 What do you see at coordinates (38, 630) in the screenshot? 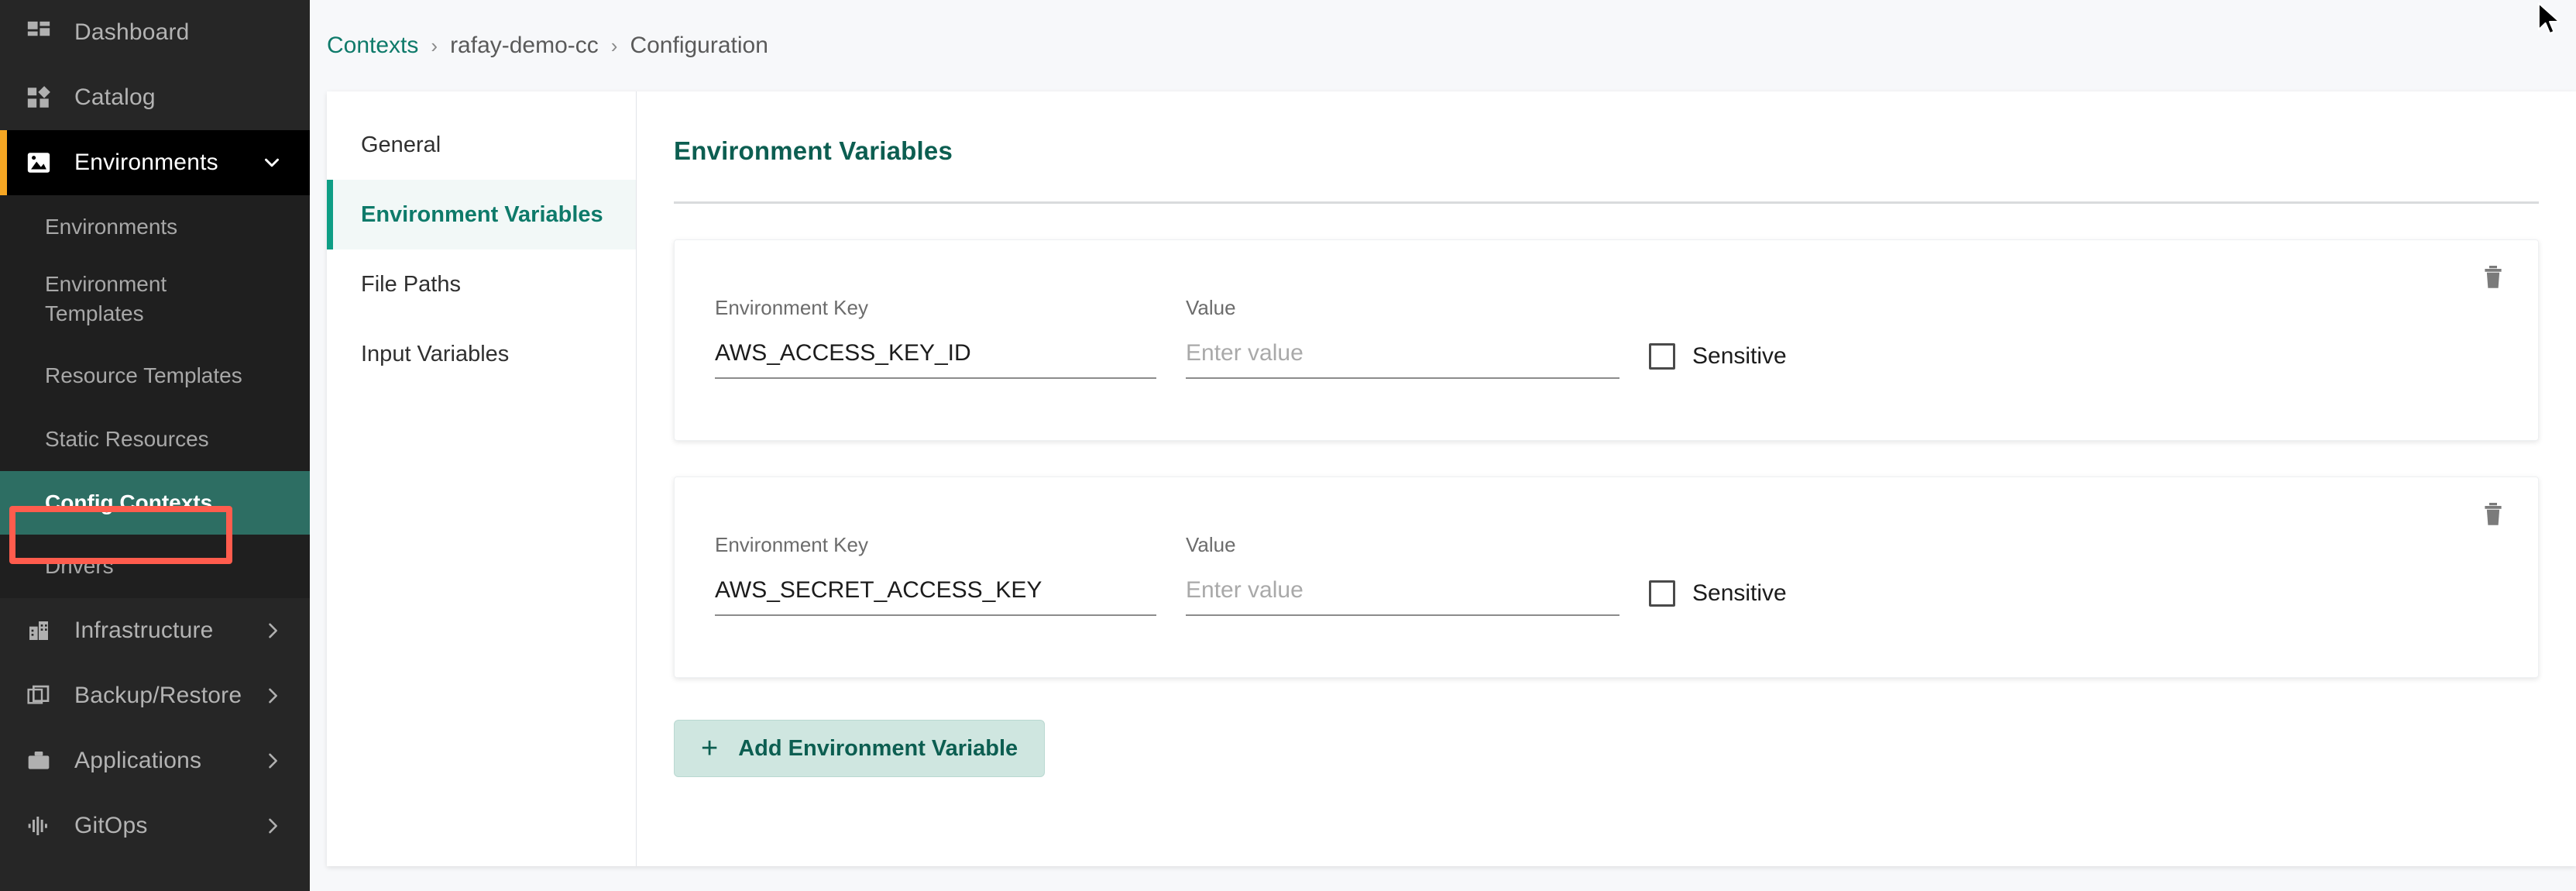
I see `infrastructure-building-icon` at bounding box center [38, 630].